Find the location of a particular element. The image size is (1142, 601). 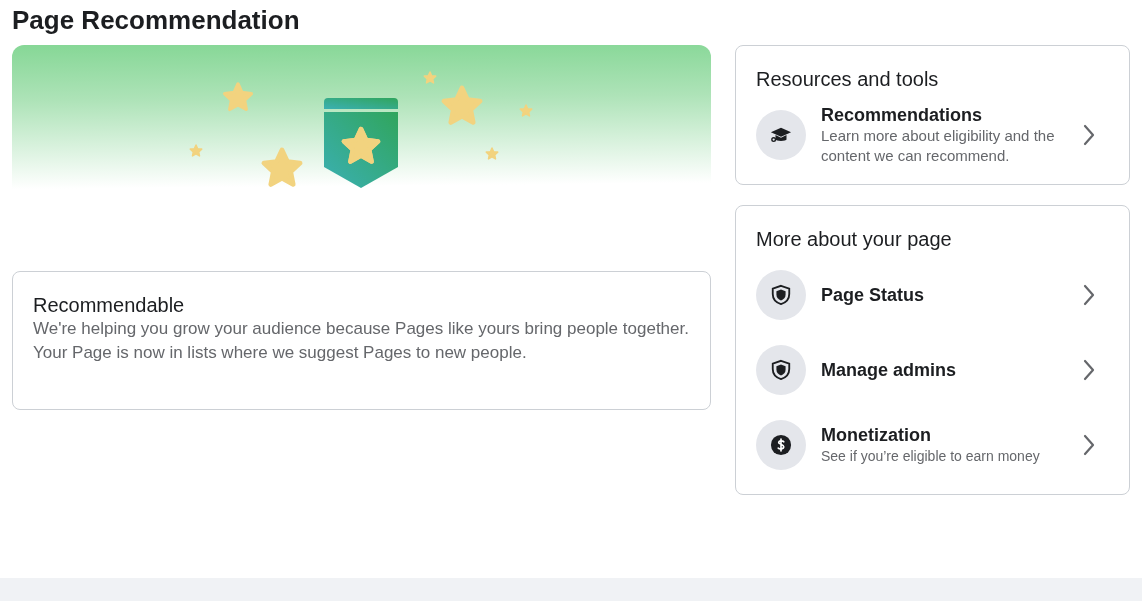

item-title: Manage admins is located at coordinates (889, 369).